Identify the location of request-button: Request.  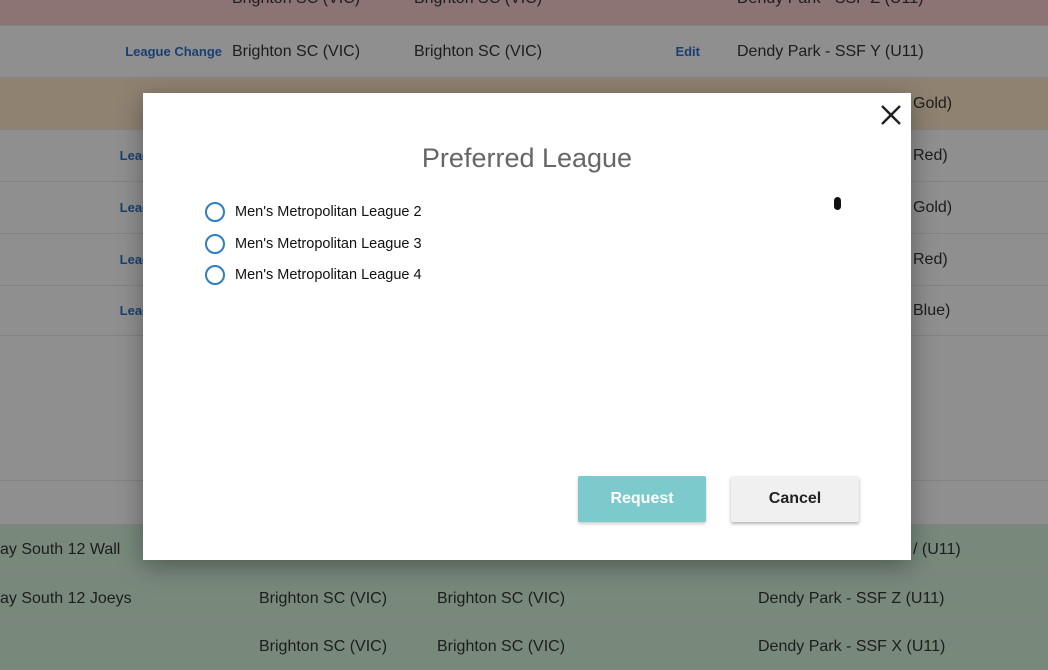
(642, 499).